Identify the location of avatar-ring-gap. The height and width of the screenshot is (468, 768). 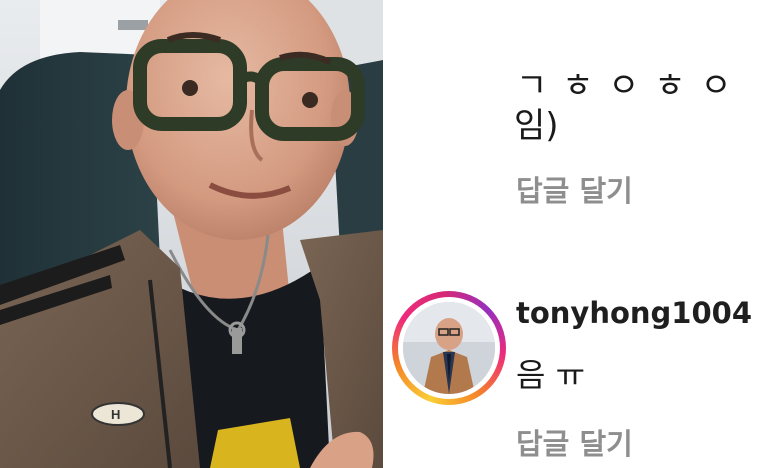
(449, 348).